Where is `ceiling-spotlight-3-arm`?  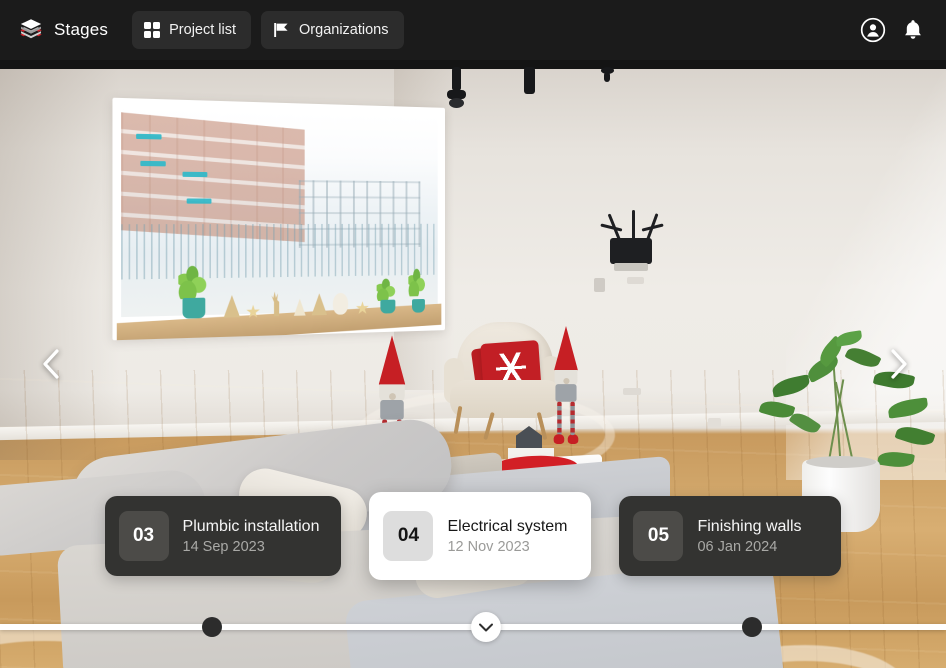 ceiling-spotlight-3-arm is located at coordinates (607, 77).